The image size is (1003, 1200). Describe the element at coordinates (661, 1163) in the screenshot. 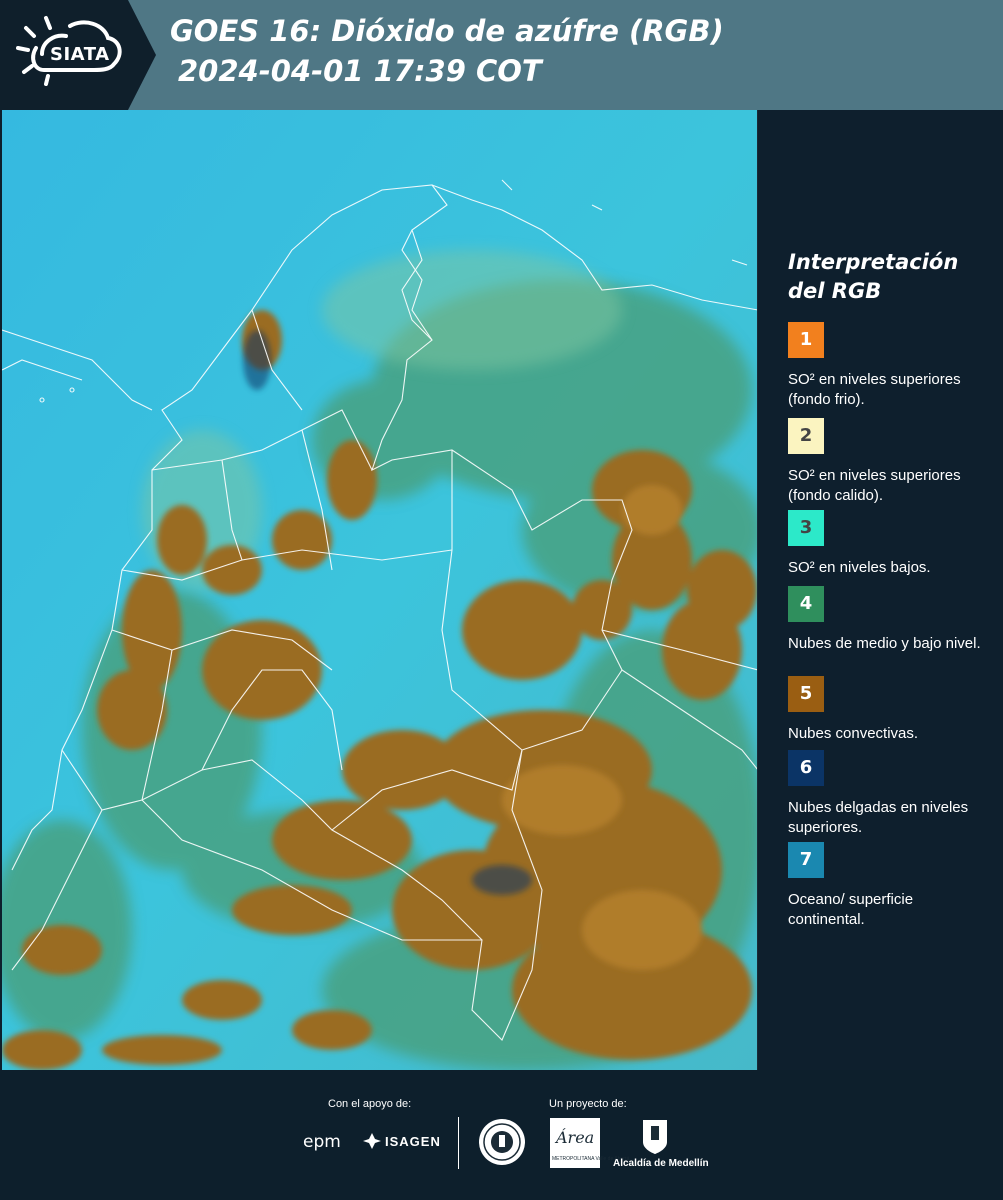

I see `alcaldia-logo-text: Alcaldía de Medellín` at that location.